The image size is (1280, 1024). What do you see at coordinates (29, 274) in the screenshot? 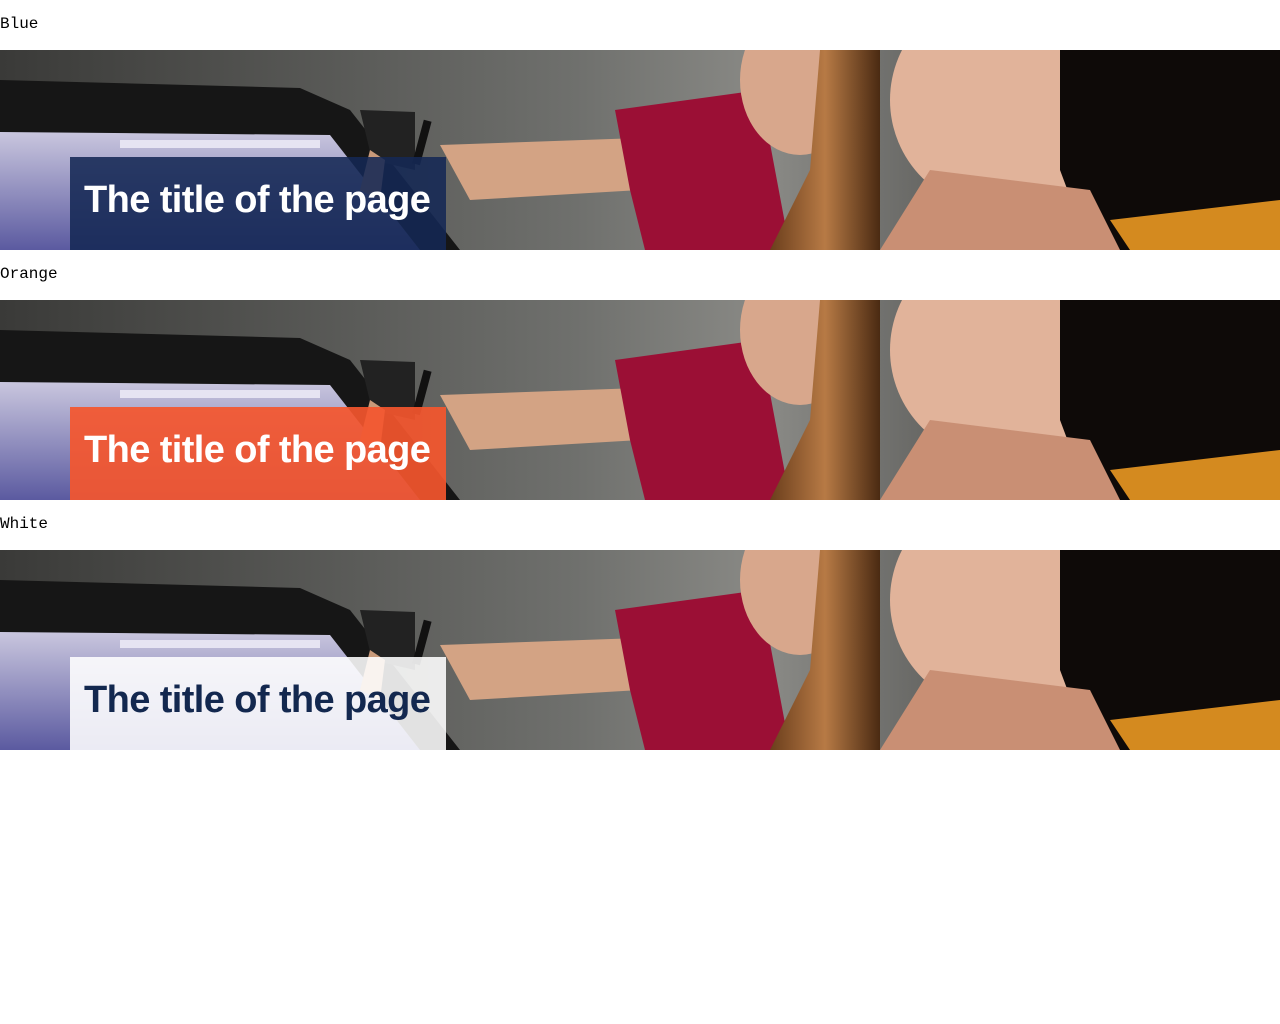
I see `variant-label-orange: Orange` at bounding box center [29, 274].